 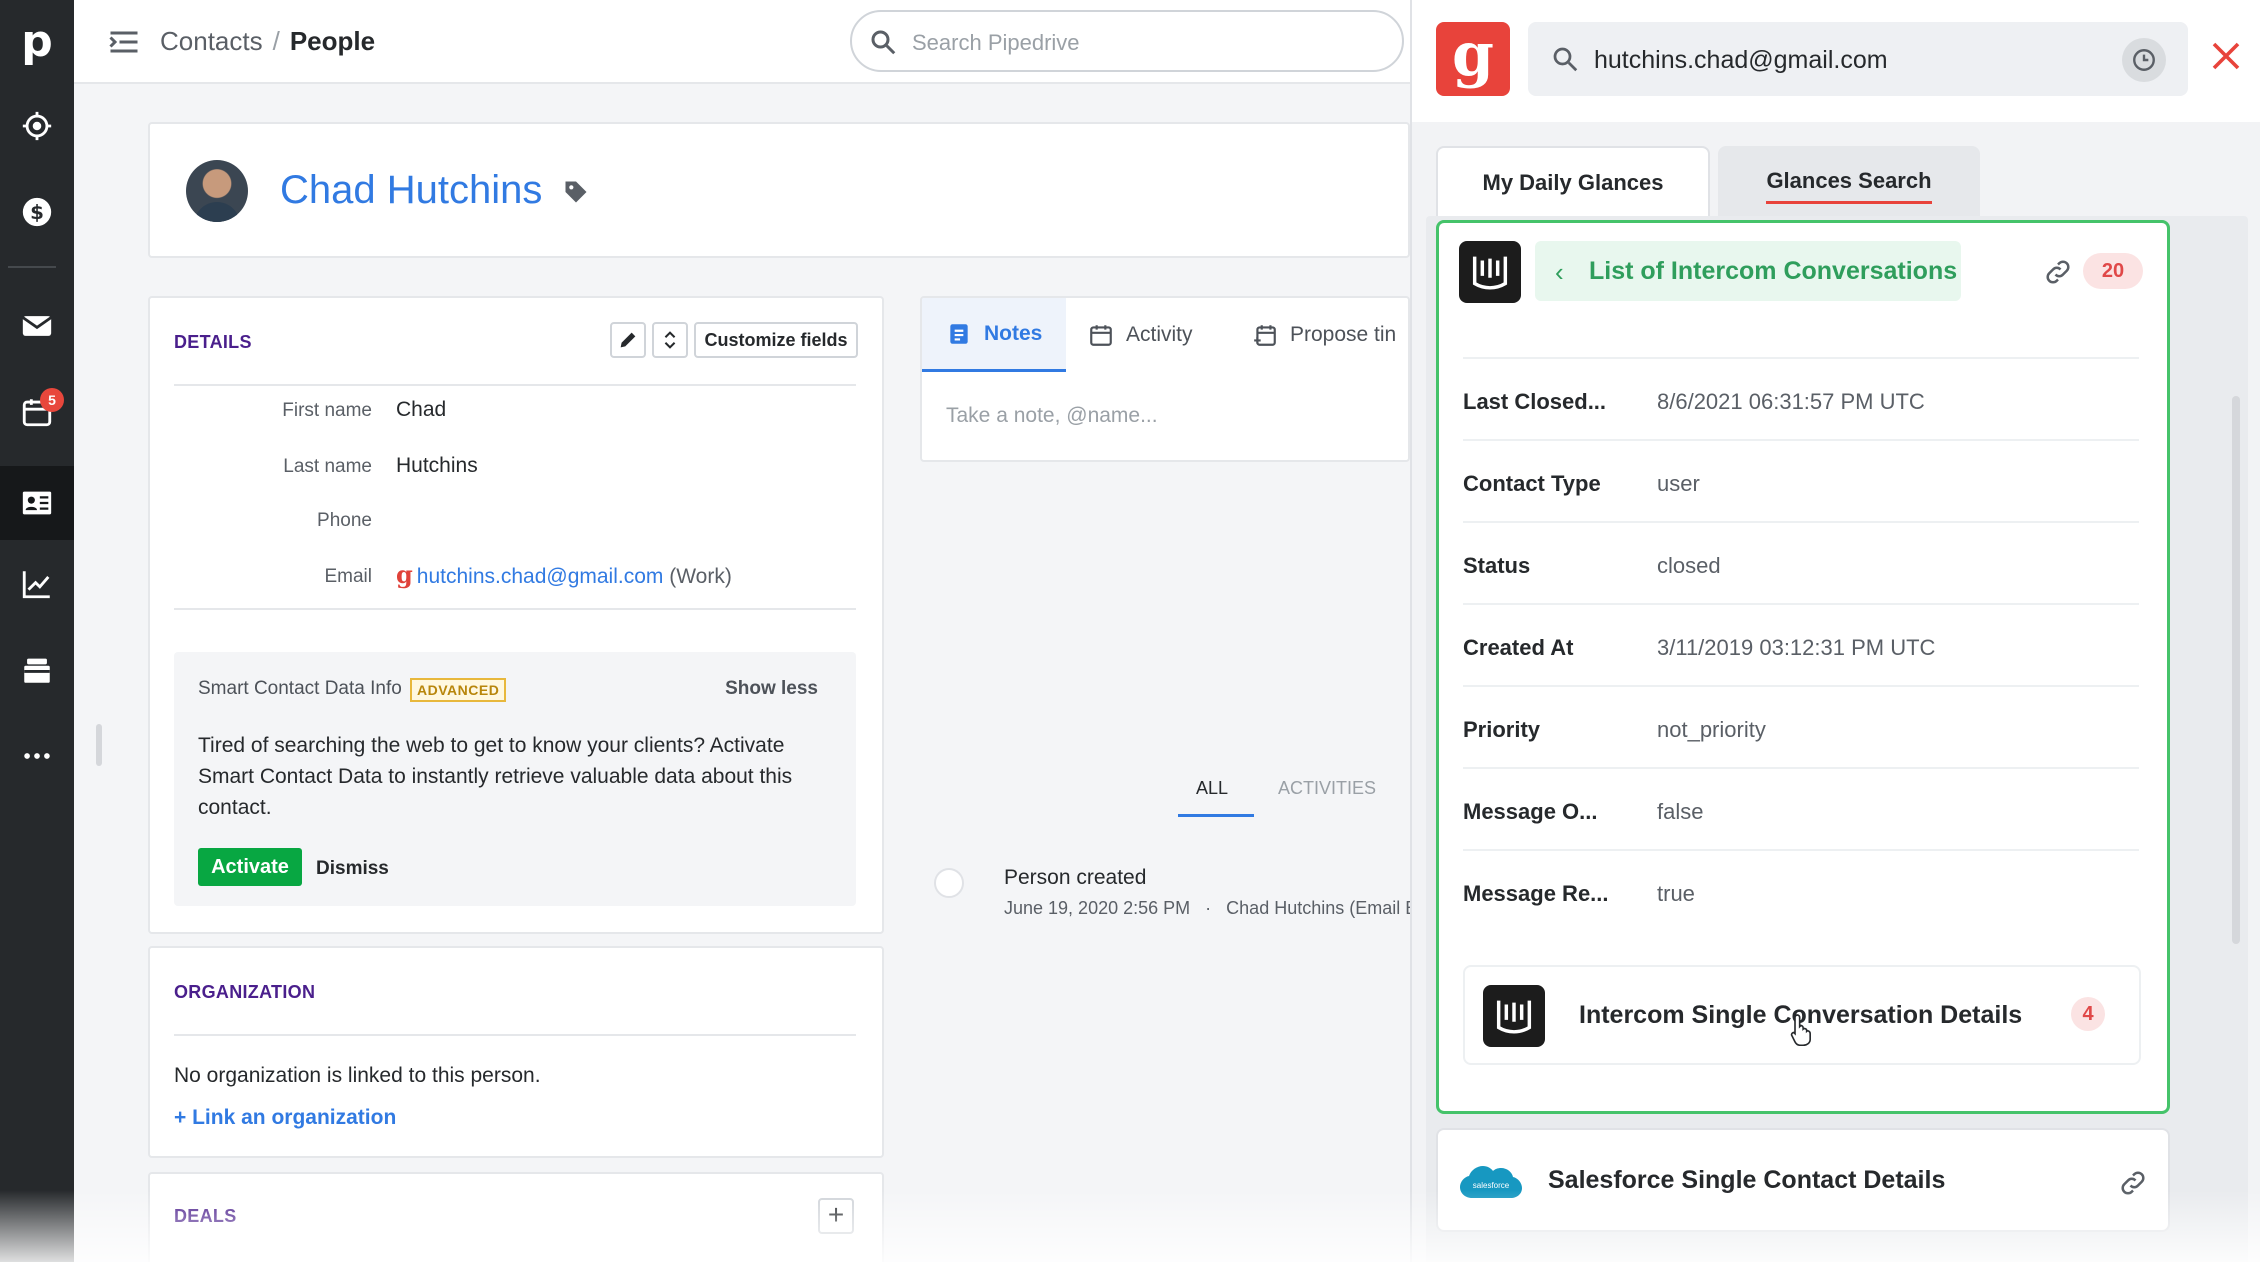 What do you see at coordinates (771, 689) in the screenshot?
I see `show-less-link: Show less` at bounding box center [771, 689].